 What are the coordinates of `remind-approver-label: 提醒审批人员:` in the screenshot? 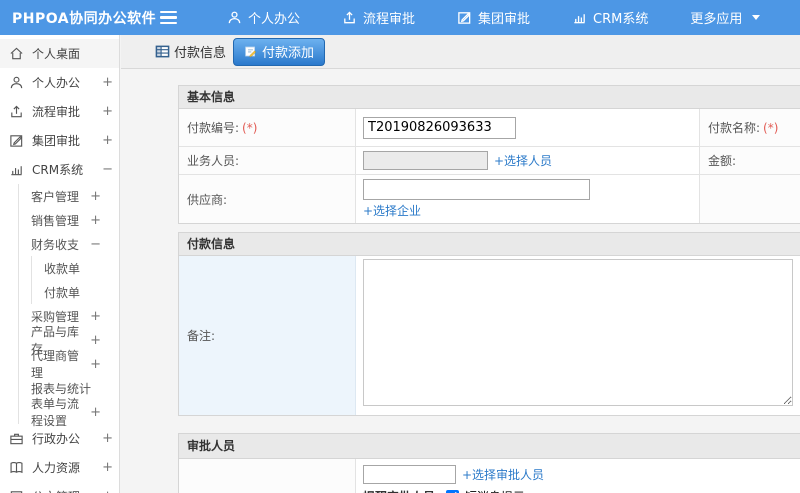 It's located at (401, 490).